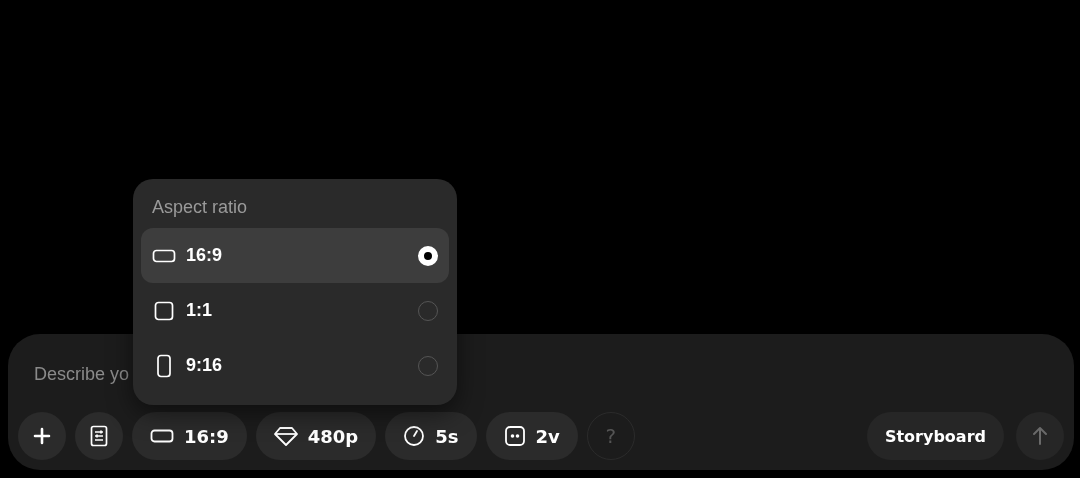  What do you see at coordinates (189, 436) in the screenshot?
I see `option-button: 16:9` at bounding box center [189, 436].